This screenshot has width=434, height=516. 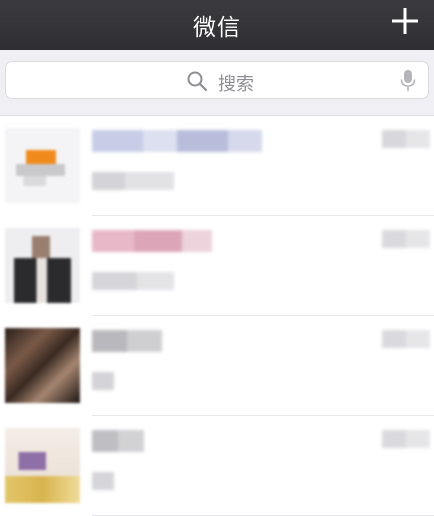 What do you see at coordinates (217, 80) in the screenshot?
I see `search-input: 搜索` at bounding box center [217, 80].